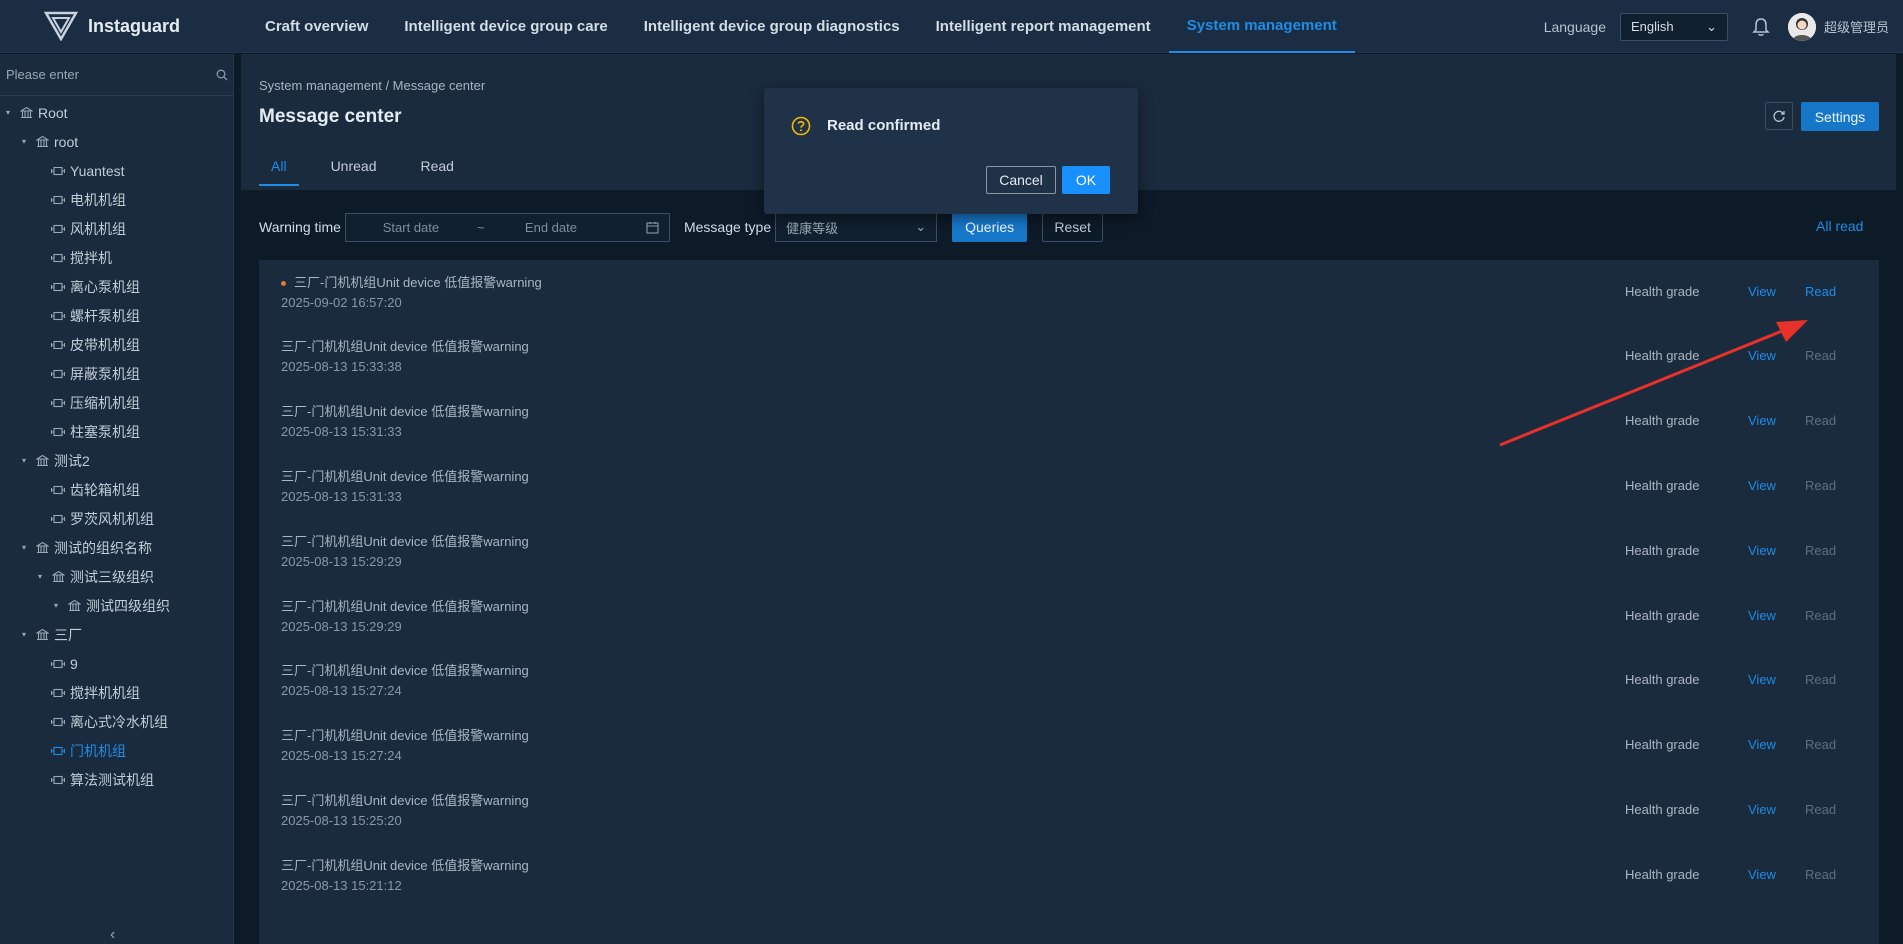 Image resolution: width=1903 pixels, height=944 pixels. Describe the element at coordinates (505, 26) in the screenshot. I see `nav-device-group-care: Intelligent device group care` at that location.